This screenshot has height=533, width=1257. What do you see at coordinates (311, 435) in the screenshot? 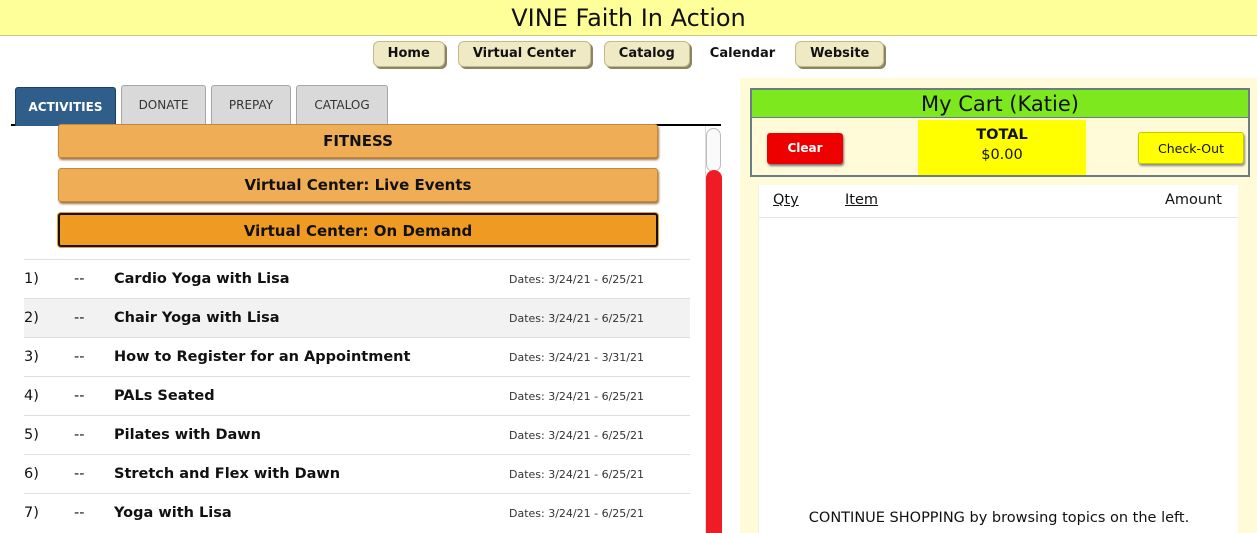
I see `activity-title: Pilates with Dawn` at bounding box center [311, 435].